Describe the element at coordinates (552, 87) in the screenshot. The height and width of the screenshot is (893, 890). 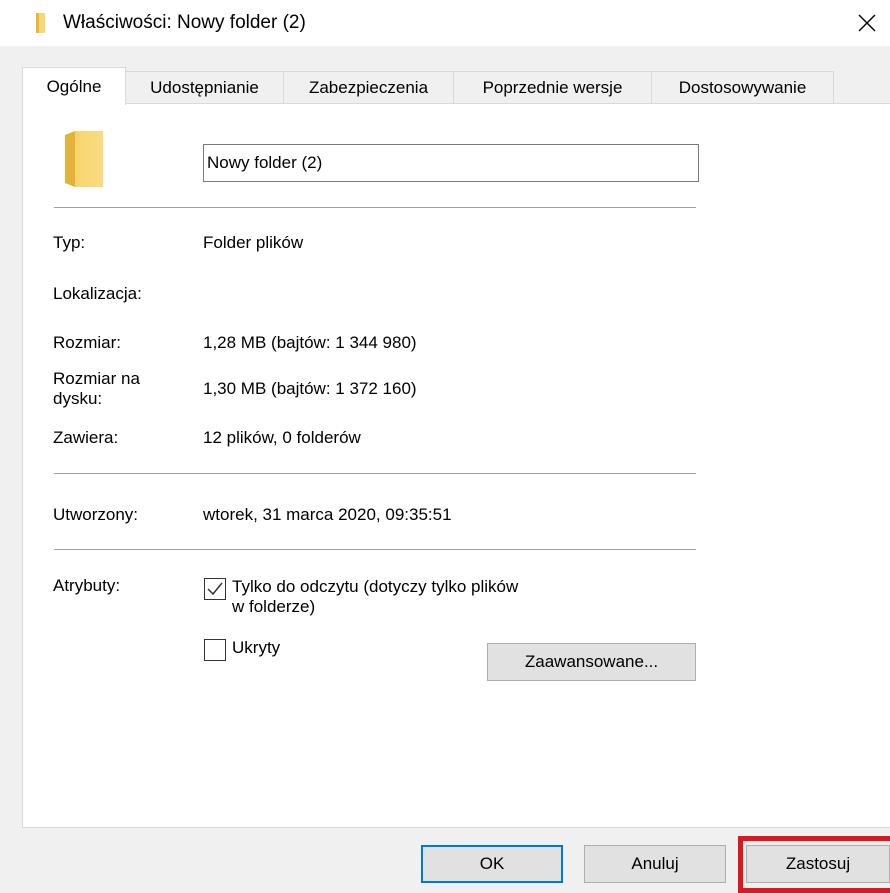
I see `tab-previous-versions: Poprzednie wersje` at that location.